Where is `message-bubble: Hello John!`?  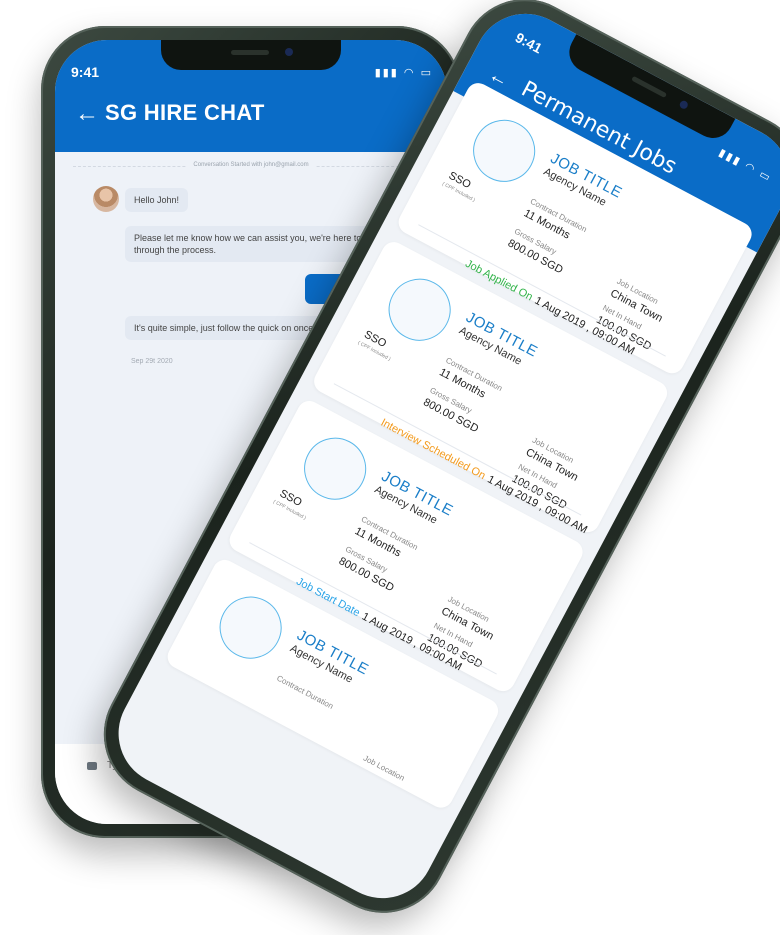
message-bubble: Hello John! is located at coordinates (157, 200).